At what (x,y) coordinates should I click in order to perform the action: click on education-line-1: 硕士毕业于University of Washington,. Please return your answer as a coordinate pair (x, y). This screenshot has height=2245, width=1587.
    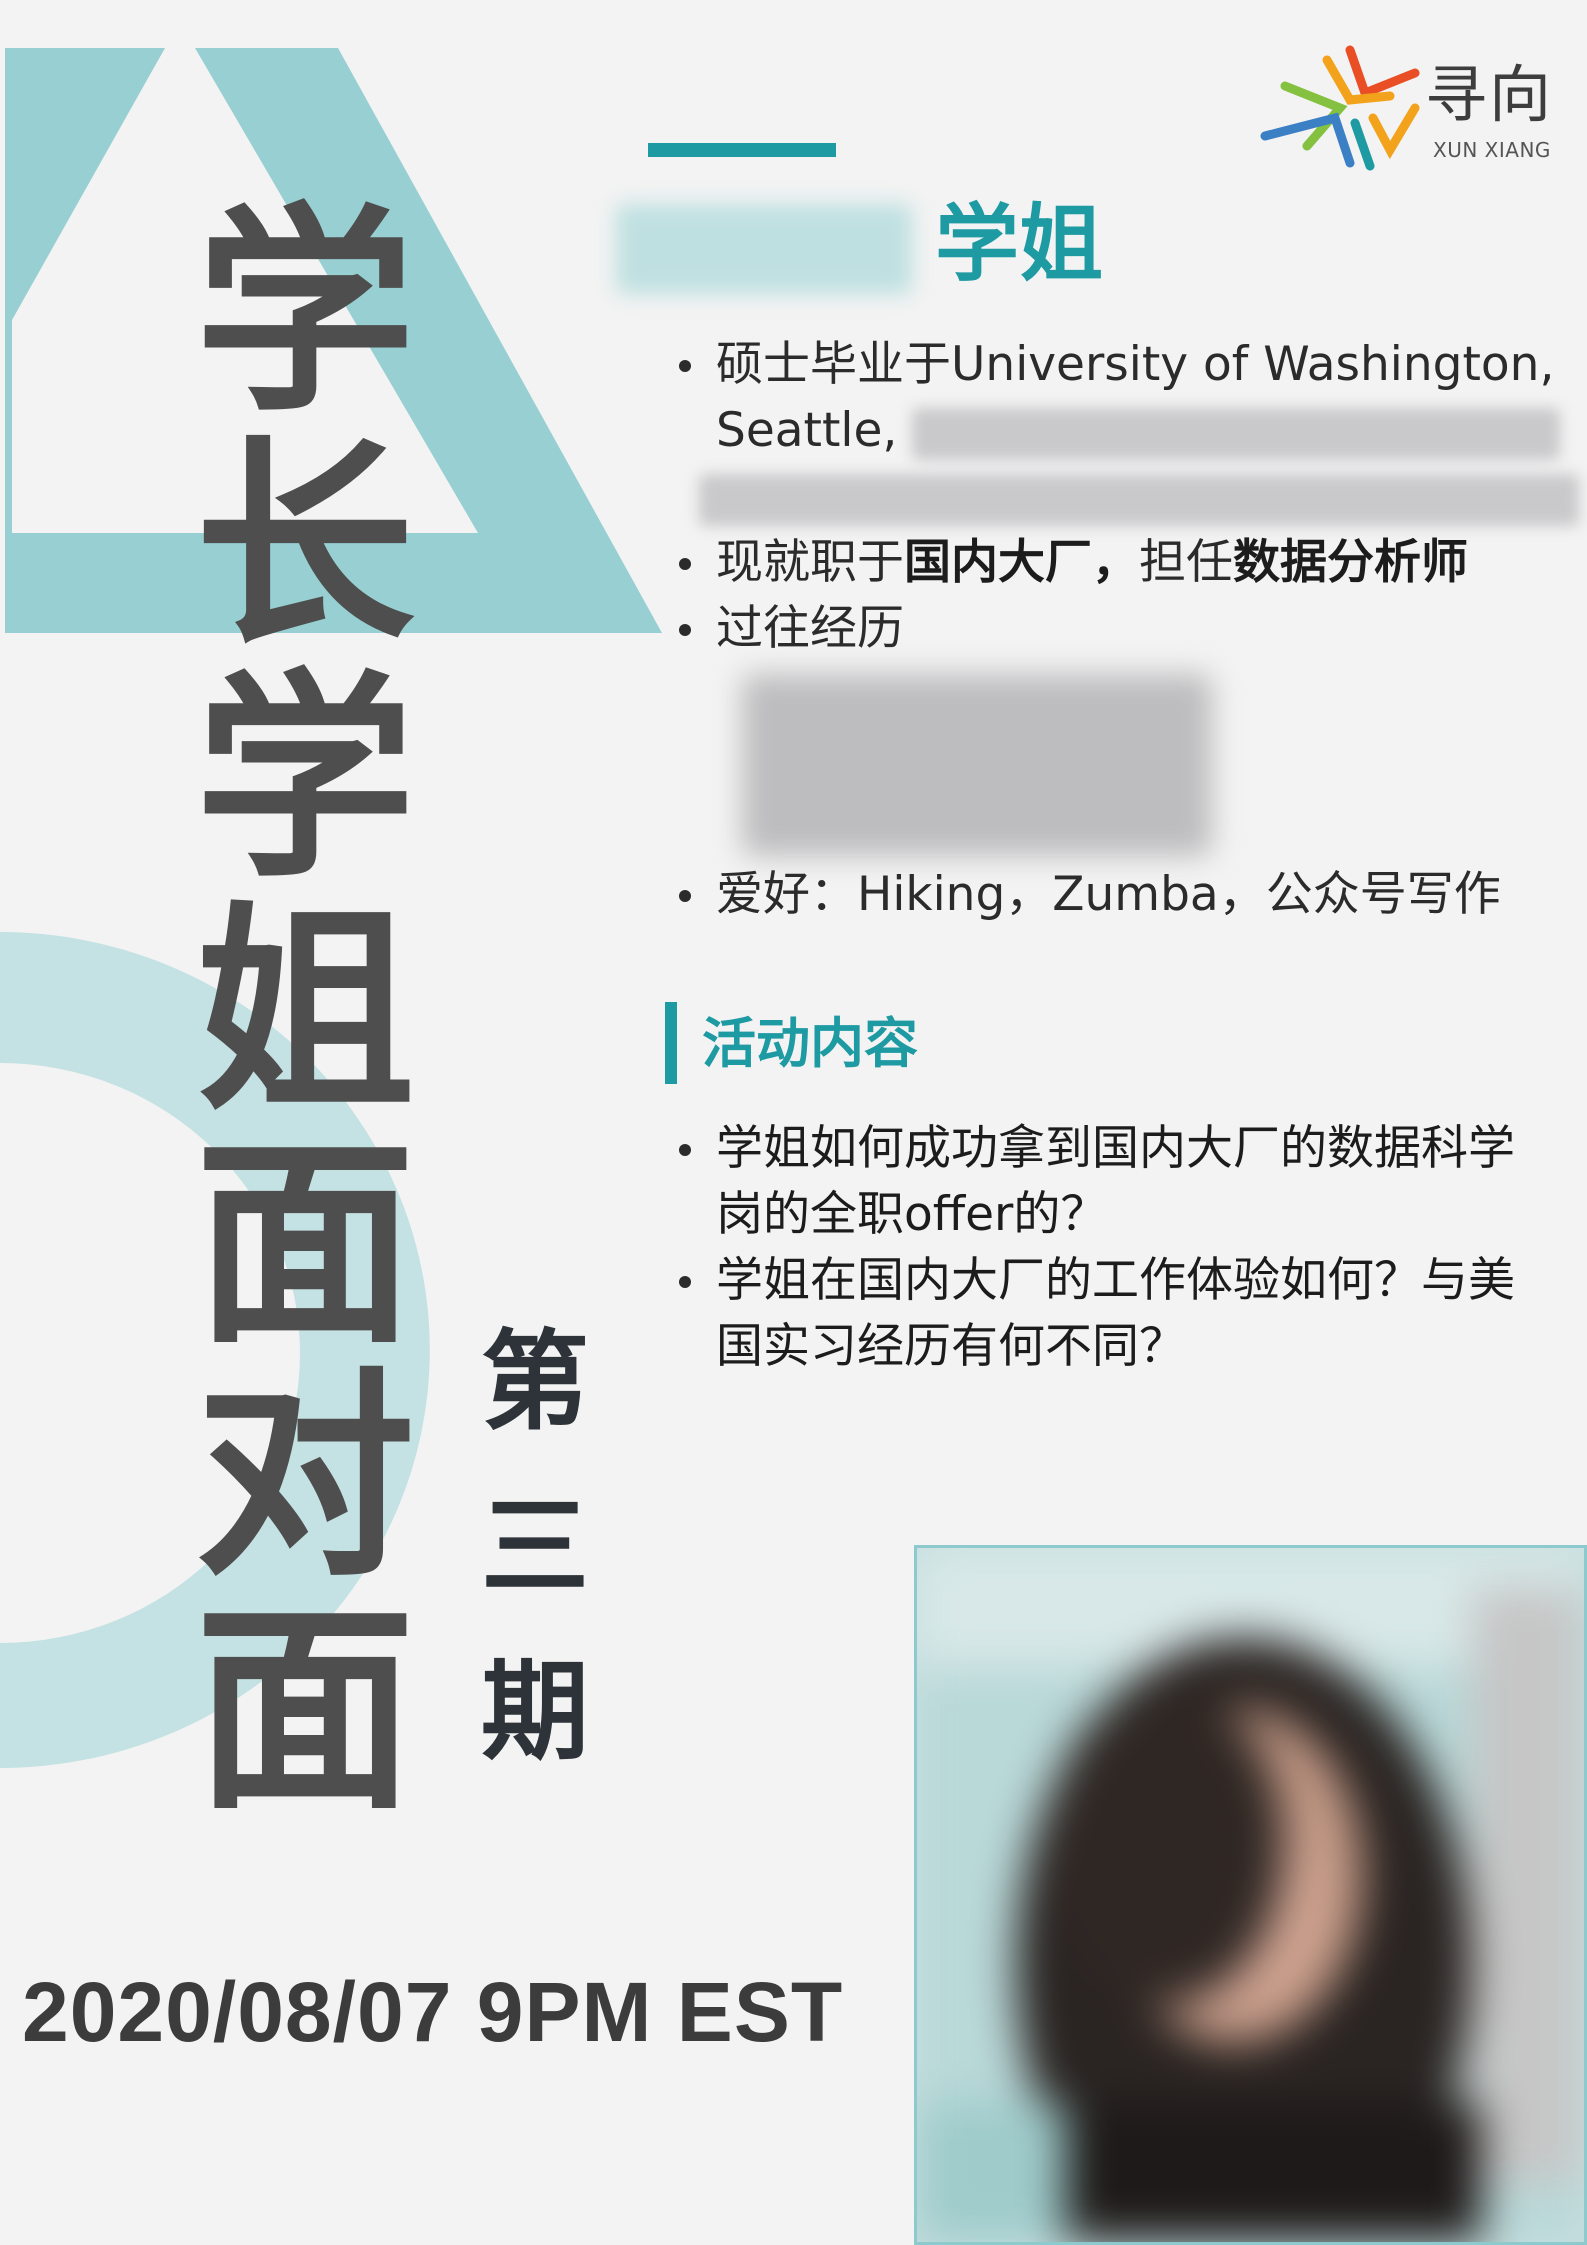
    Looking at the image, I should click on (1135, 364).